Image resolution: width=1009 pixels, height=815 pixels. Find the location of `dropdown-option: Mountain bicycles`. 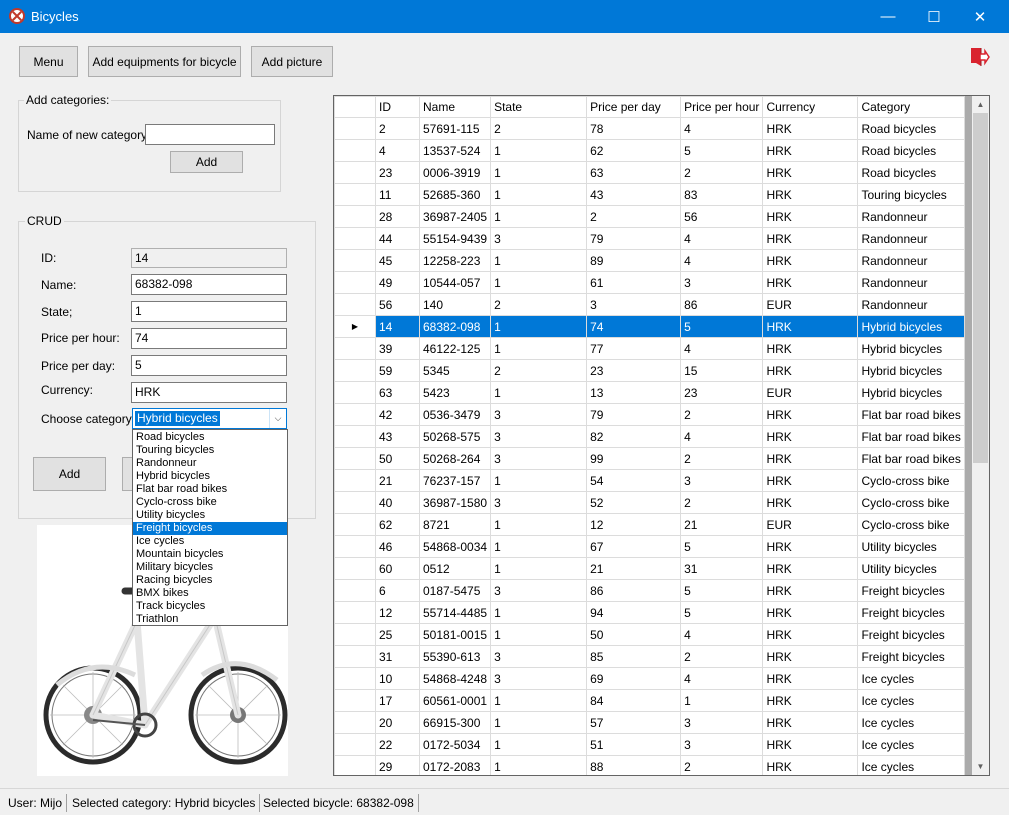

dropdown-option: Mountain bicycles is located at coordinates (210, 554).